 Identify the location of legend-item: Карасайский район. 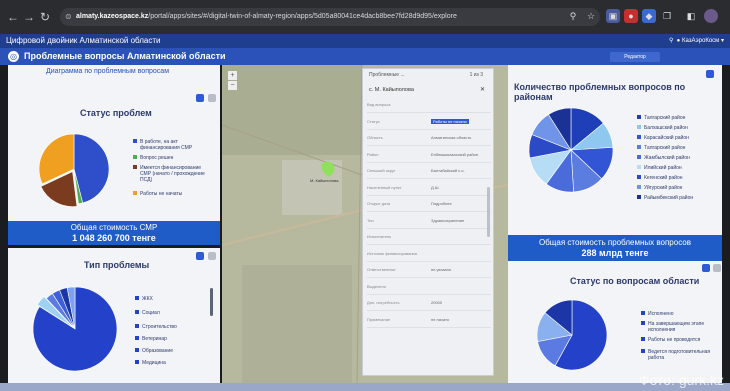
(663, 138).